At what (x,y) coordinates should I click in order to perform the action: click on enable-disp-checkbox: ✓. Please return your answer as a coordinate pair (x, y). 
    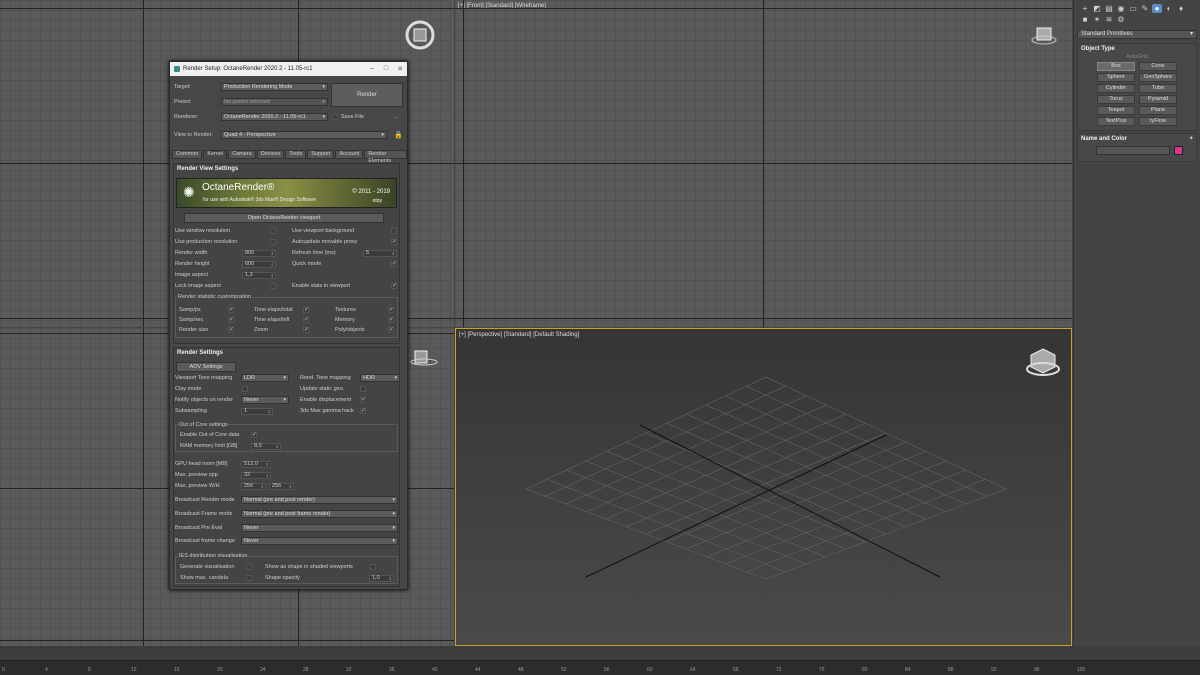
    Looking at the image, I should click on (363, 400).